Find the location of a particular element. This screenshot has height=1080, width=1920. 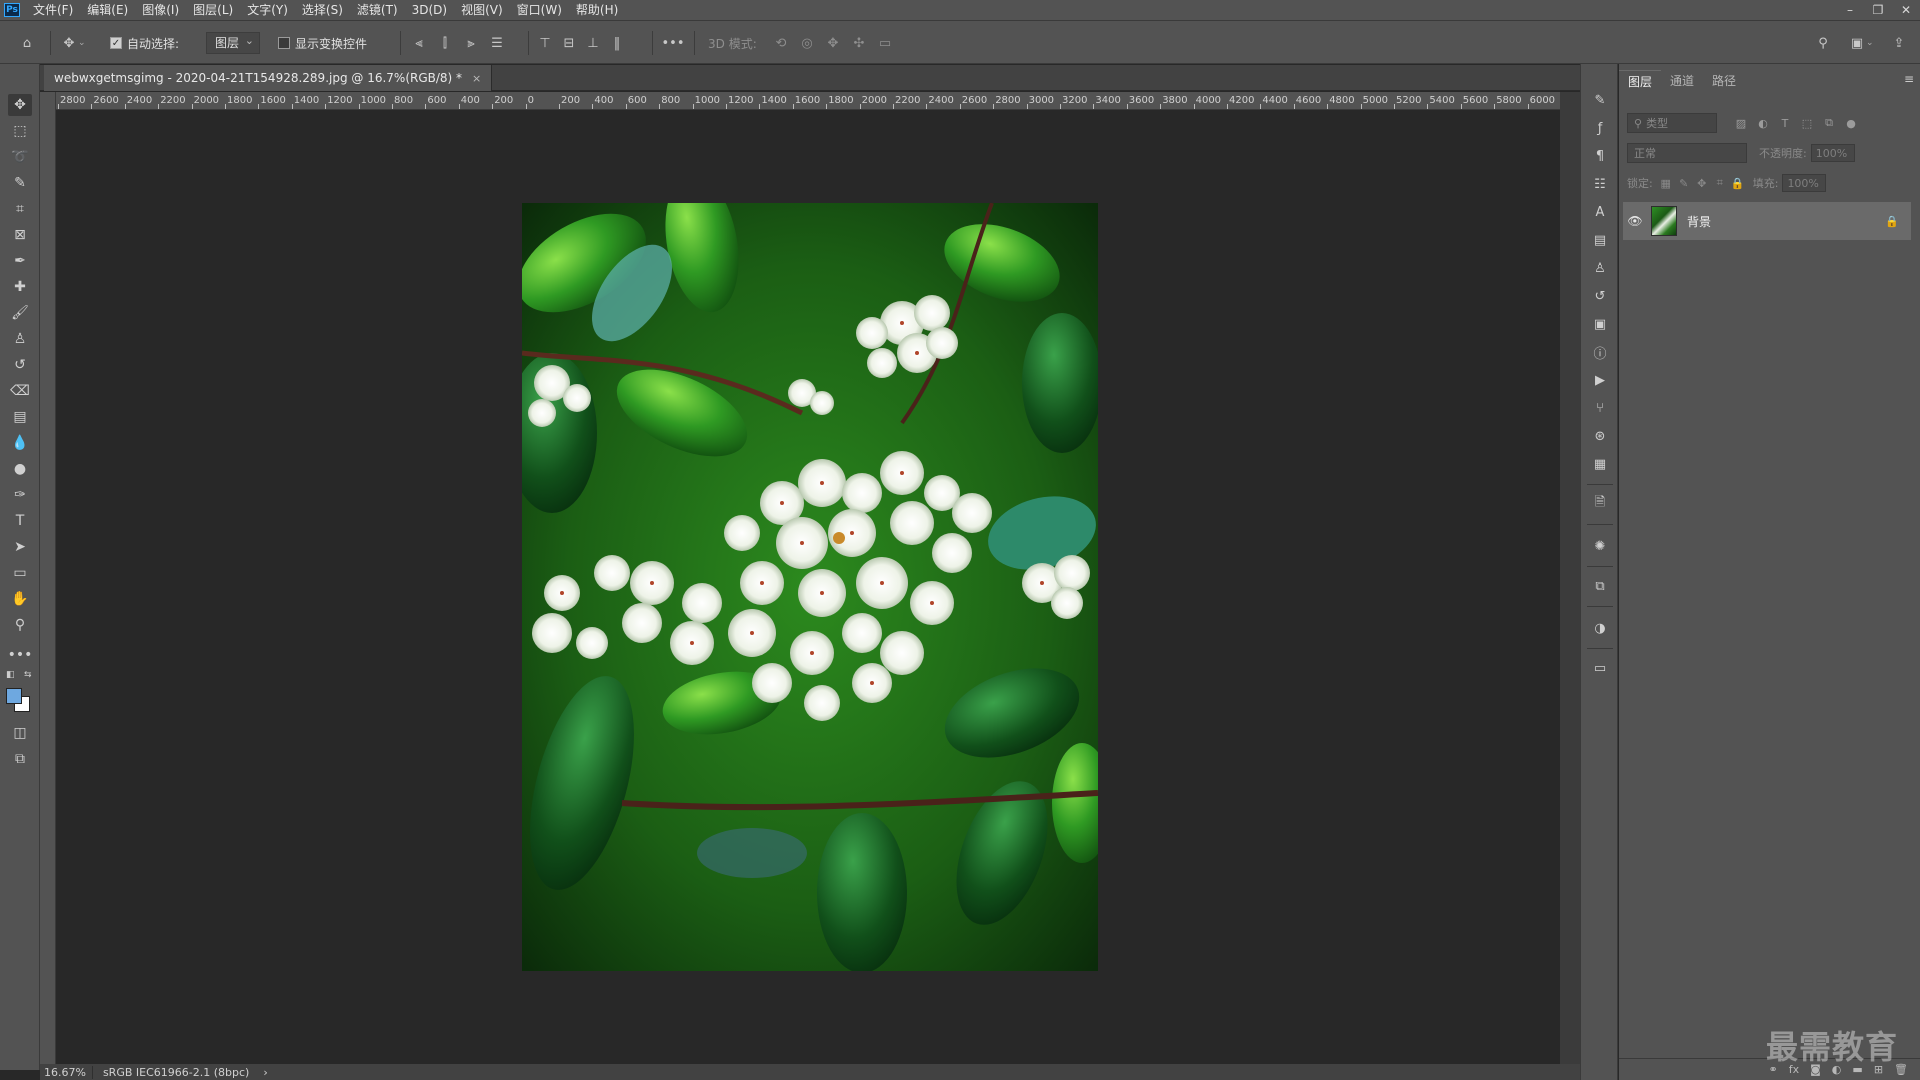

home-button: ⌂ is located at coordinates (27, 43).